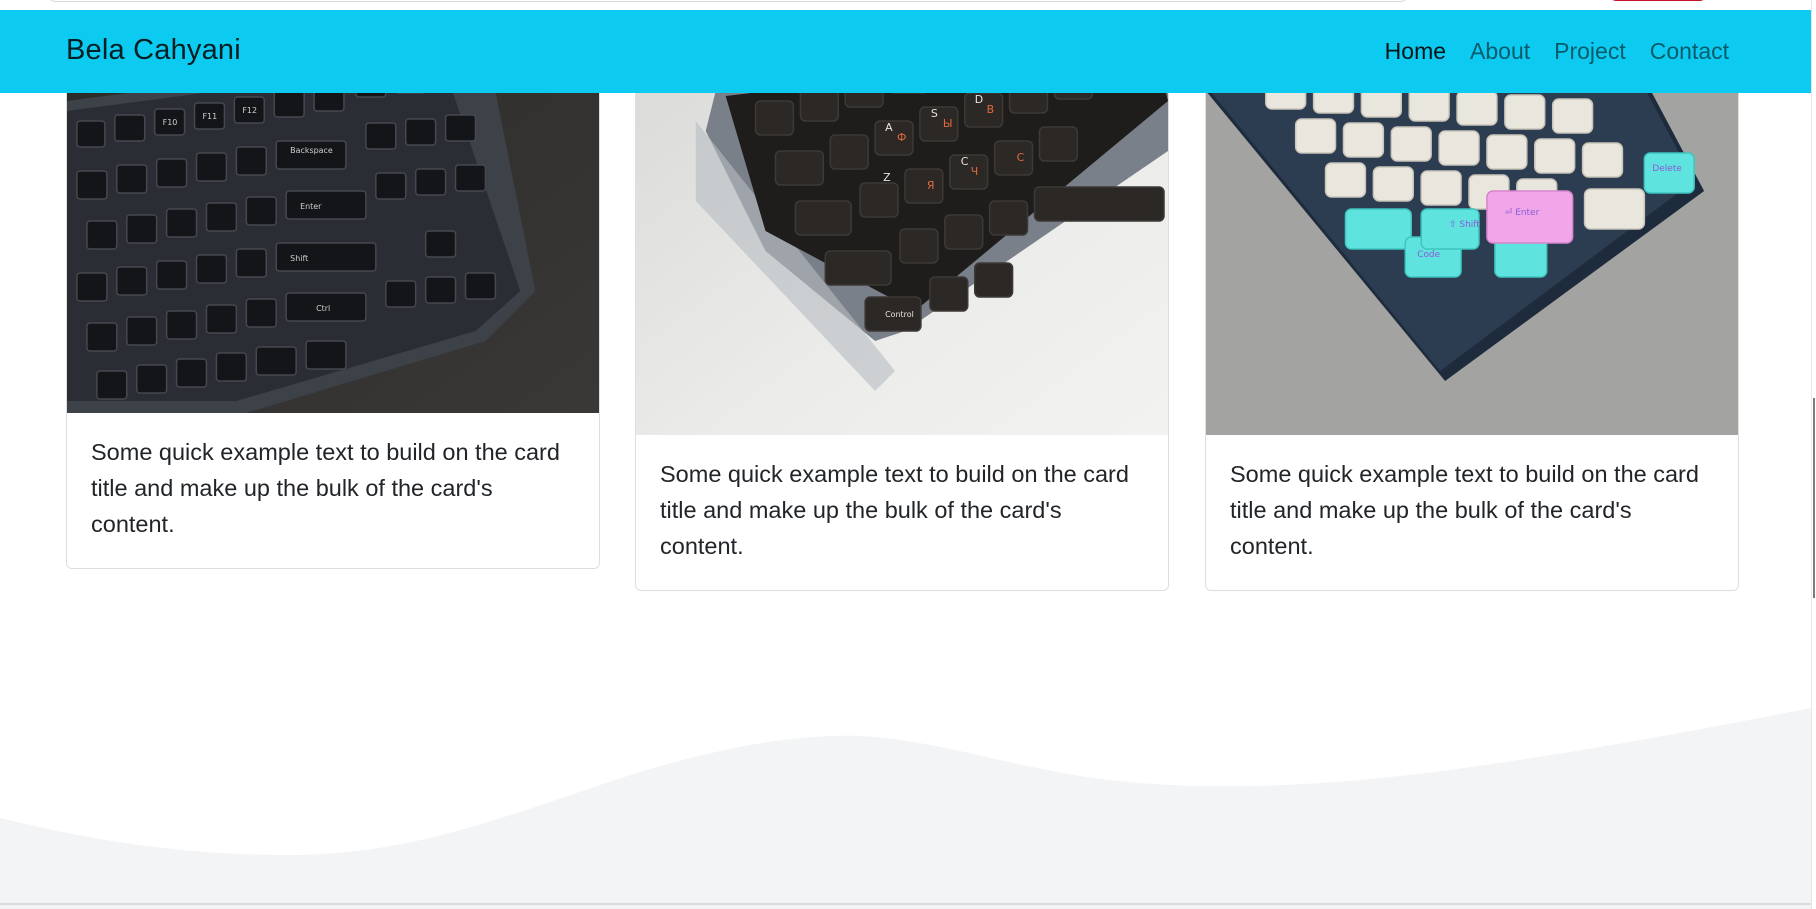 Image resolution: width=1816 pixels, height=909 pixels. What do you see at coordinates (311, 150) in the screenshot?
I see `svg-text: Backspace` at bounding box center [311, 150].